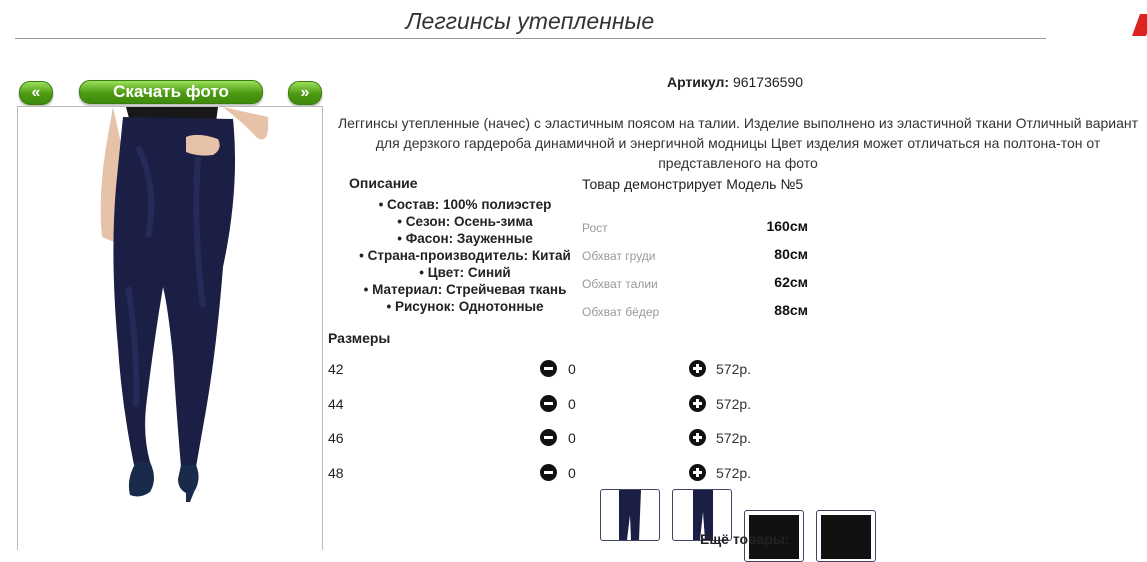 This screenshot has width=1147, height=562. I want to click on measure-label: Рост, so click(595, 228).